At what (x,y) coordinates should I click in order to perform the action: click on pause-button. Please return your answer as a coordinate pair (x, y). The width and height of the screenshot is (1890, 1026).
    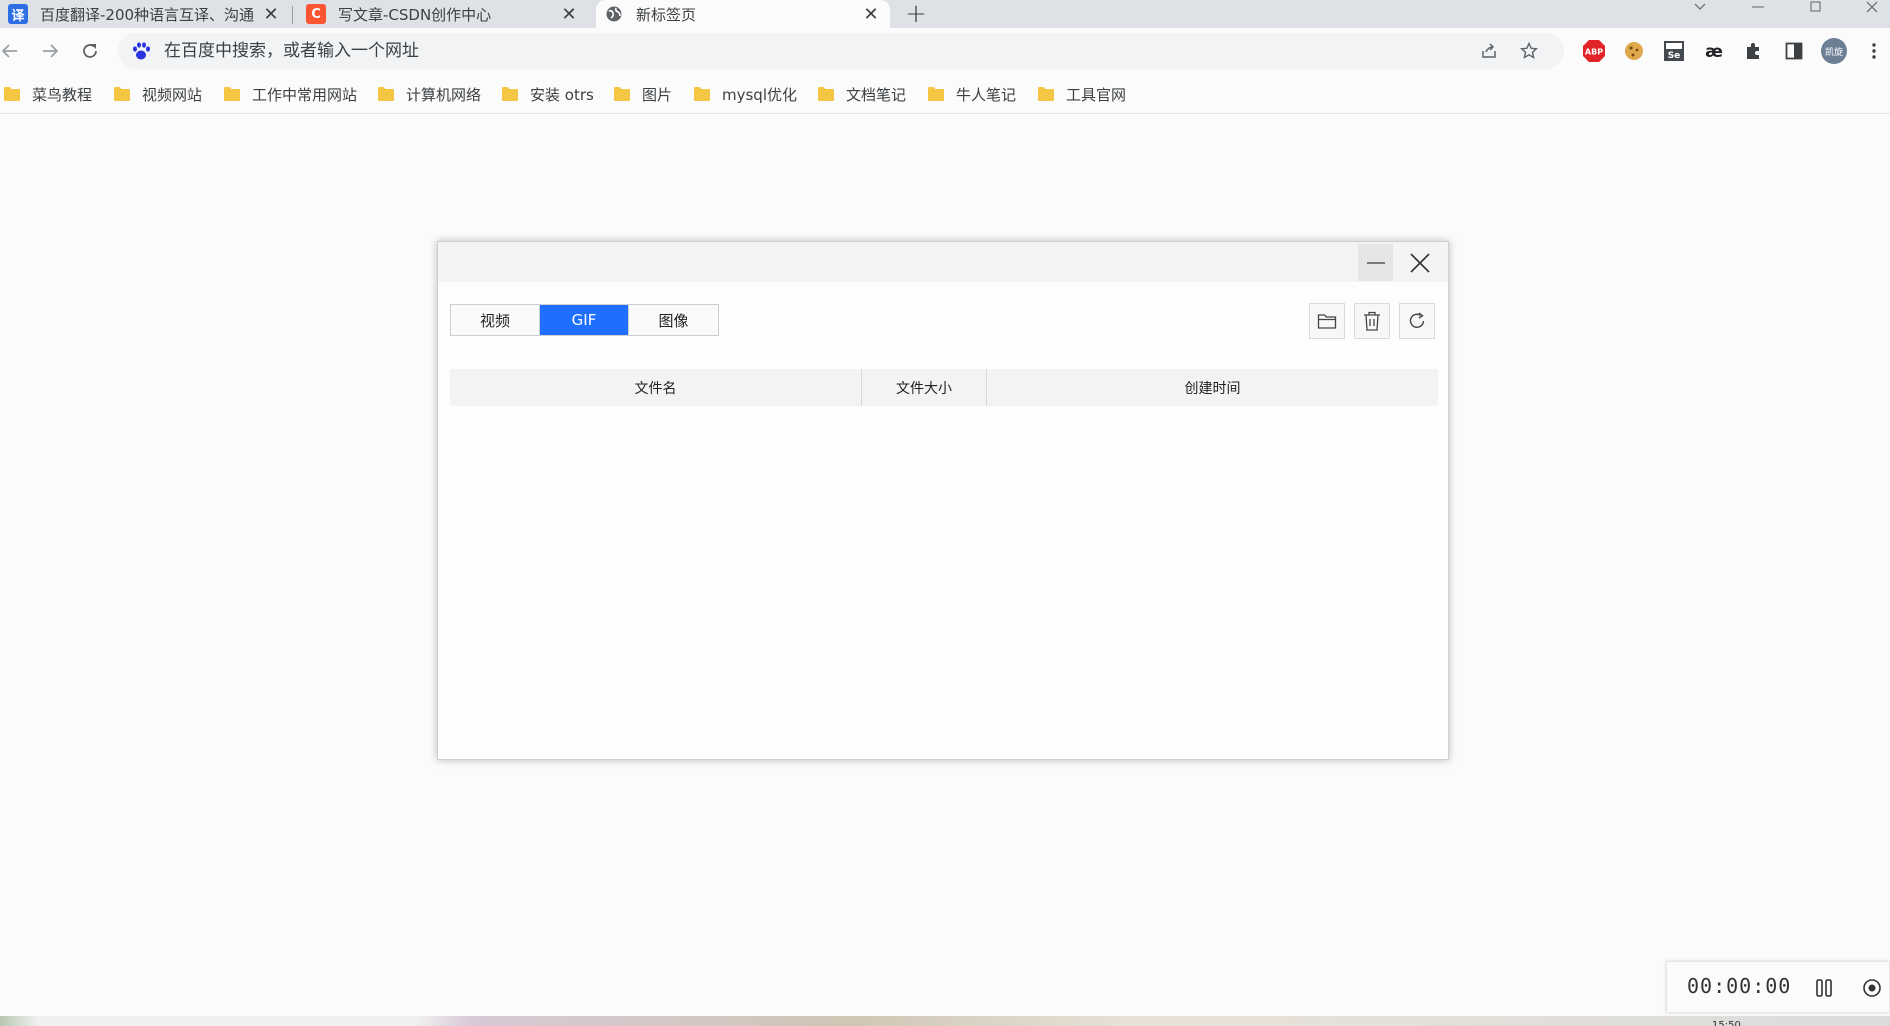
    Looking at the image, I should click on (1824, 988).